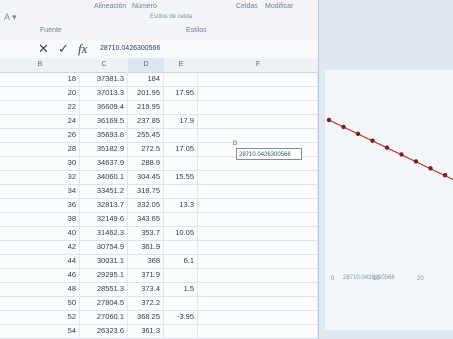 The width and height of the screenshot is (453, 339). What do you see at coordinates (146, 107) in the screenshot?
I see `cell-d: 219.95` at bounding box center [146, 107].